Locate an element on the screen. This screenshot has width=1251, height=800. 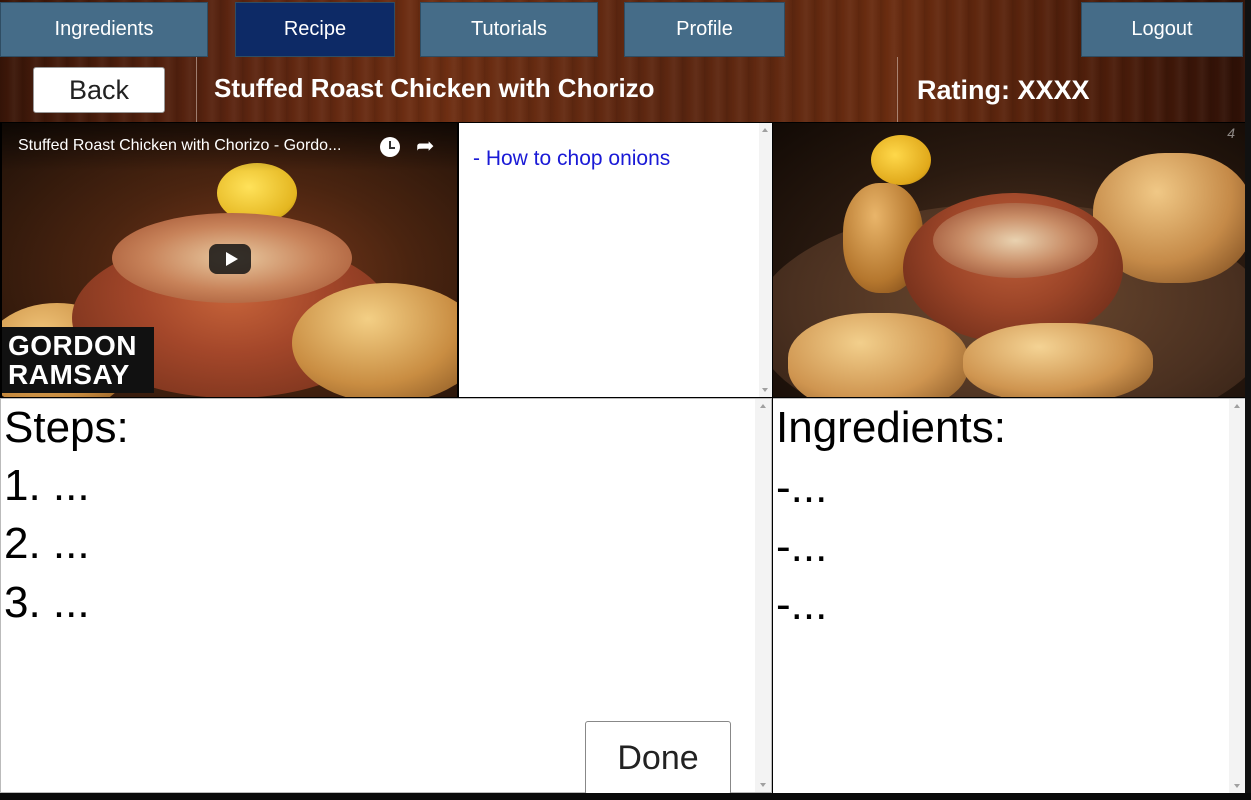
channel-logo-line: GORDON is located at coordinates (72, 345).